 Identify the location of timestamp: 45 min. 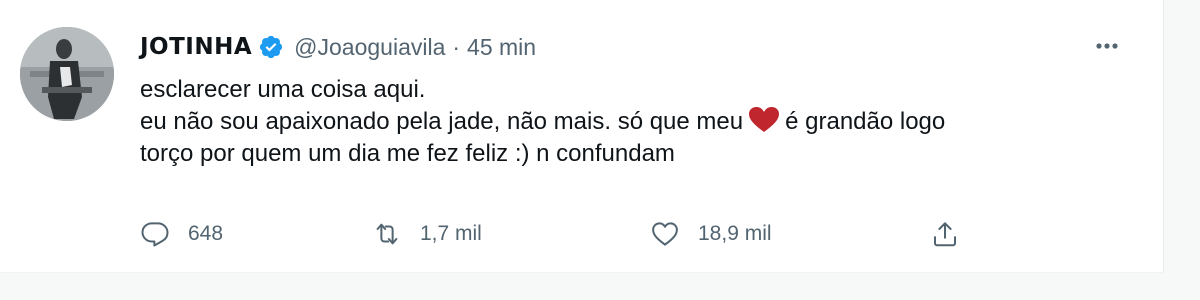
(501, 47).